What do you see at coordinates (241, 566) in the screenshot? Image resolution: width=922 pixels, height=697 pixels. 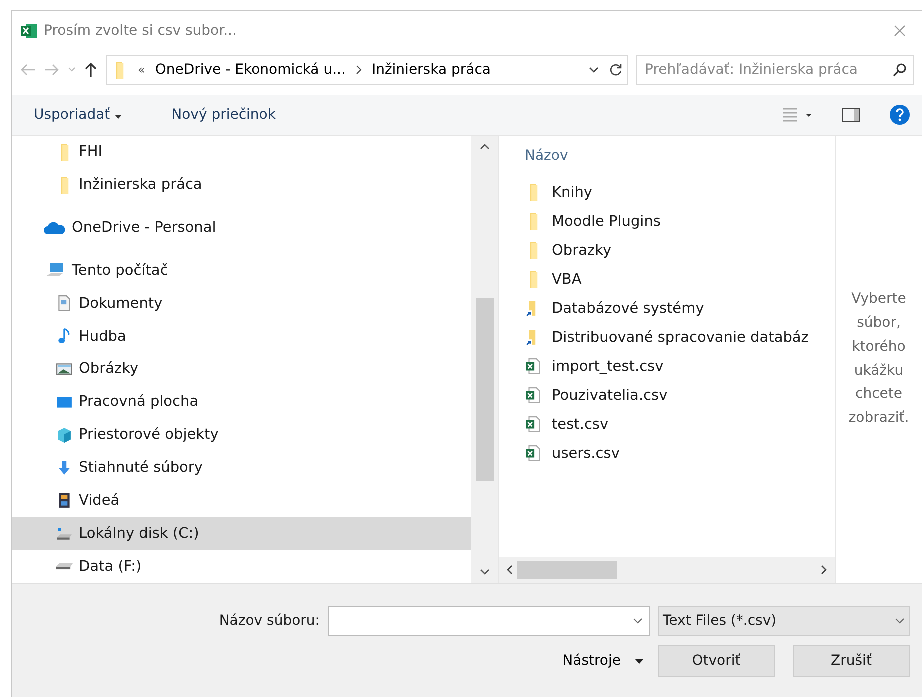 I see `nav-item: Data (F:)` at bounding box center [241, 566].